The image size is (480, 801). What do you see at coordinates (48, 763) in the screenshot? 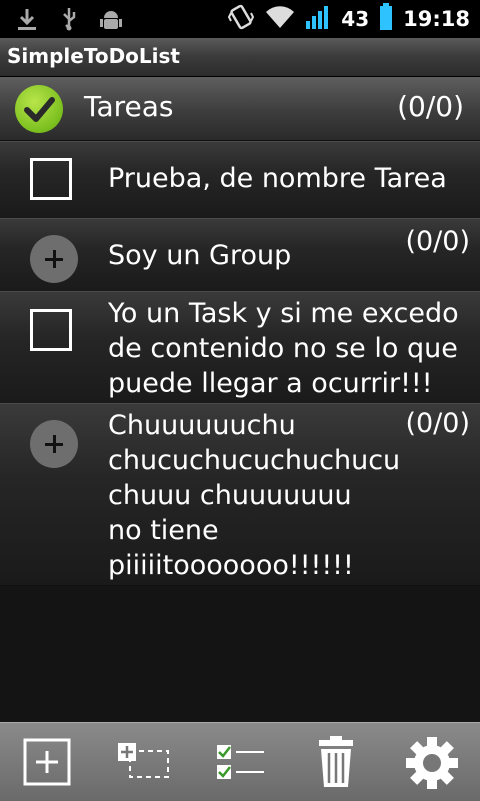
I see `add-task-icon` at bounding box center [48, 763].